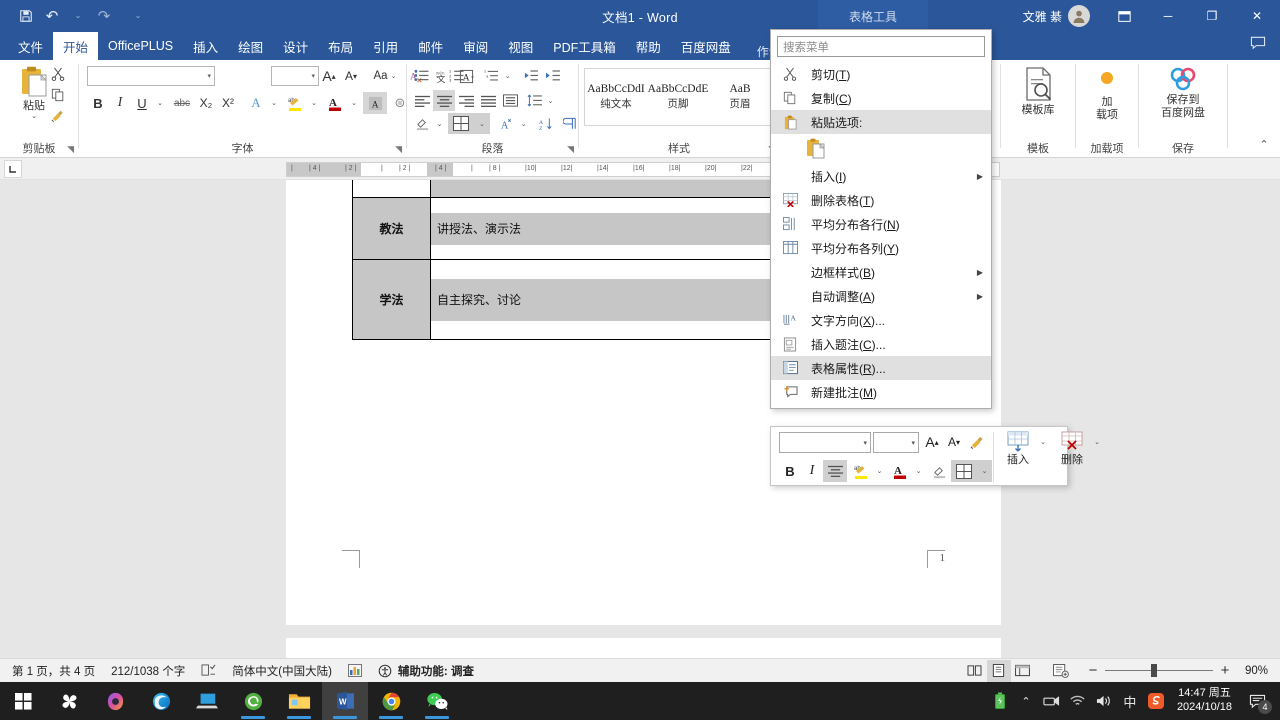 The height and width of the screenshot is (720, 1280). What do you see at coordinates (881, 248) in the screenshot?
I see `context-menu-item-7: 平均分布各列(Y)` at bounding box center [881, 248].